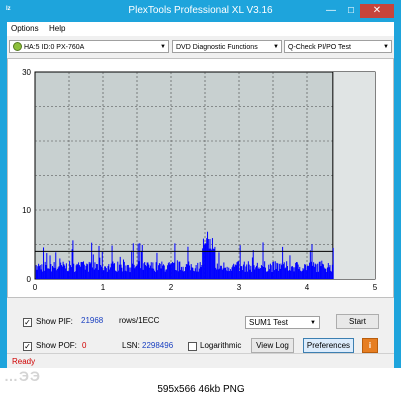 This screenshot has width=402, height=398. I want to click on x-tick-label: 4, so click(307, 287).